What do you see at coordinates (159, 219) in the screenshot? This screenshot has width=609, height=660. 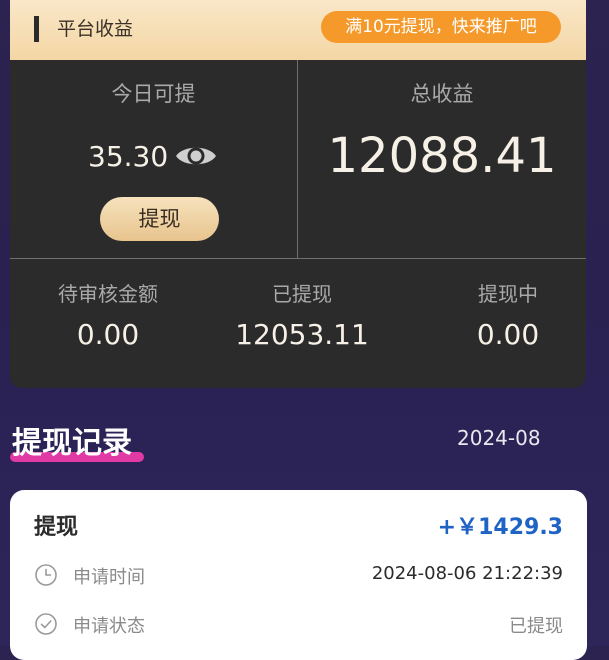 I see `withdraw-button: 提现` at bounding box center [159, 219].